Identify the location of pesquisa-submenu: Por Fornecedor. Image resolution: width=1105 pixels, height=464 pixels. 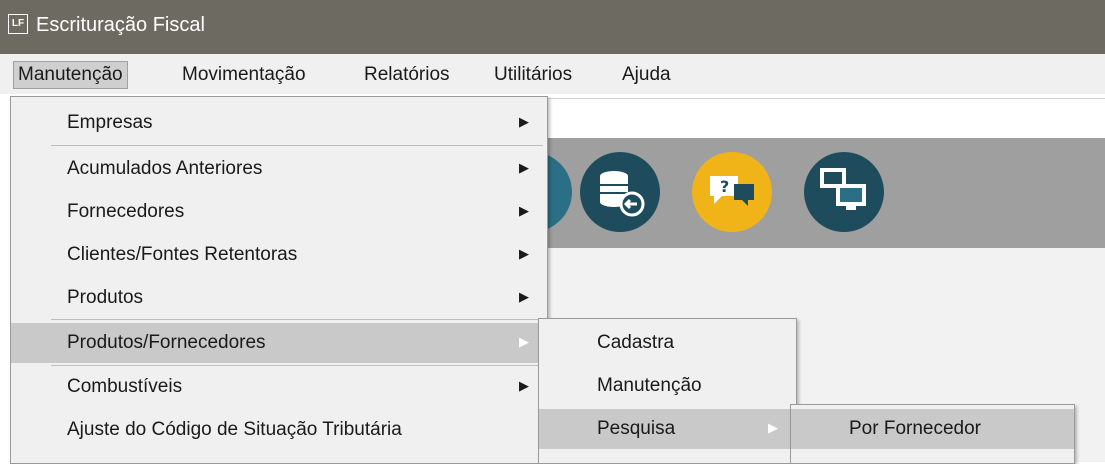
(932, 434).